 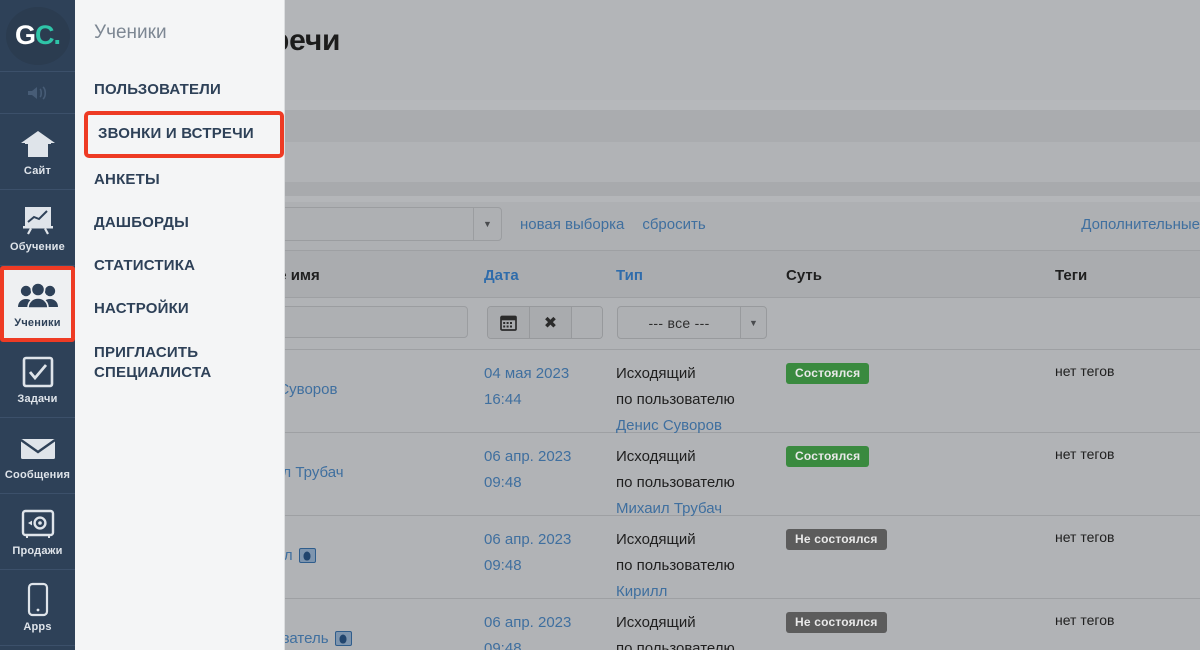 What do you see at coordinates (25, 35) in the screenshot?
I see `logo-text-part1: G` at bounding box center [25, 35].